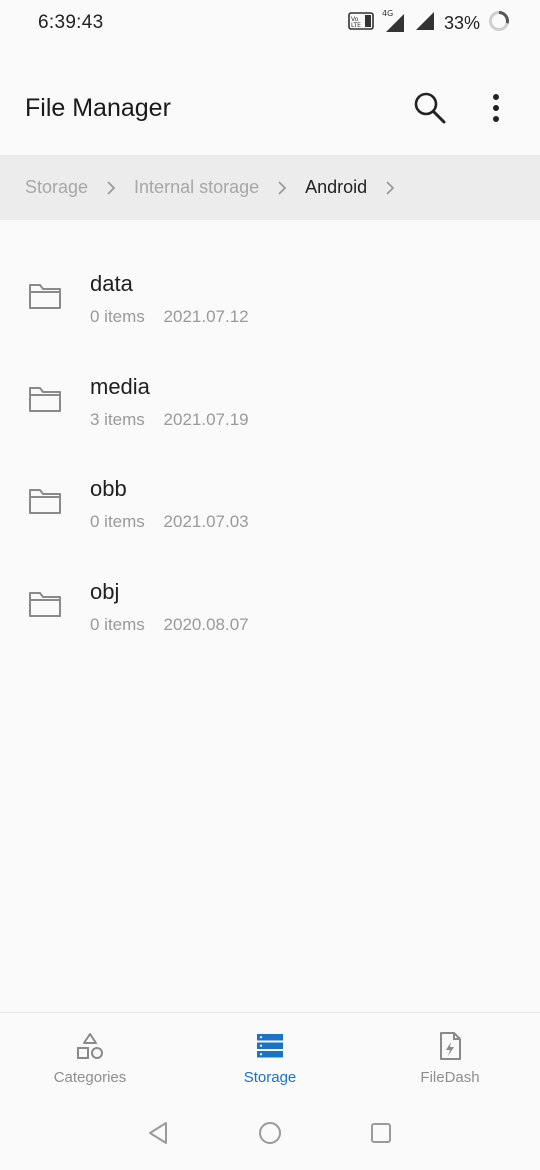 The width and height of the screenshot is (540, 1170). What do you see at coordinates (463, 108) in the screenshot?
I see `app-actions` at bounding box center [463, 108].